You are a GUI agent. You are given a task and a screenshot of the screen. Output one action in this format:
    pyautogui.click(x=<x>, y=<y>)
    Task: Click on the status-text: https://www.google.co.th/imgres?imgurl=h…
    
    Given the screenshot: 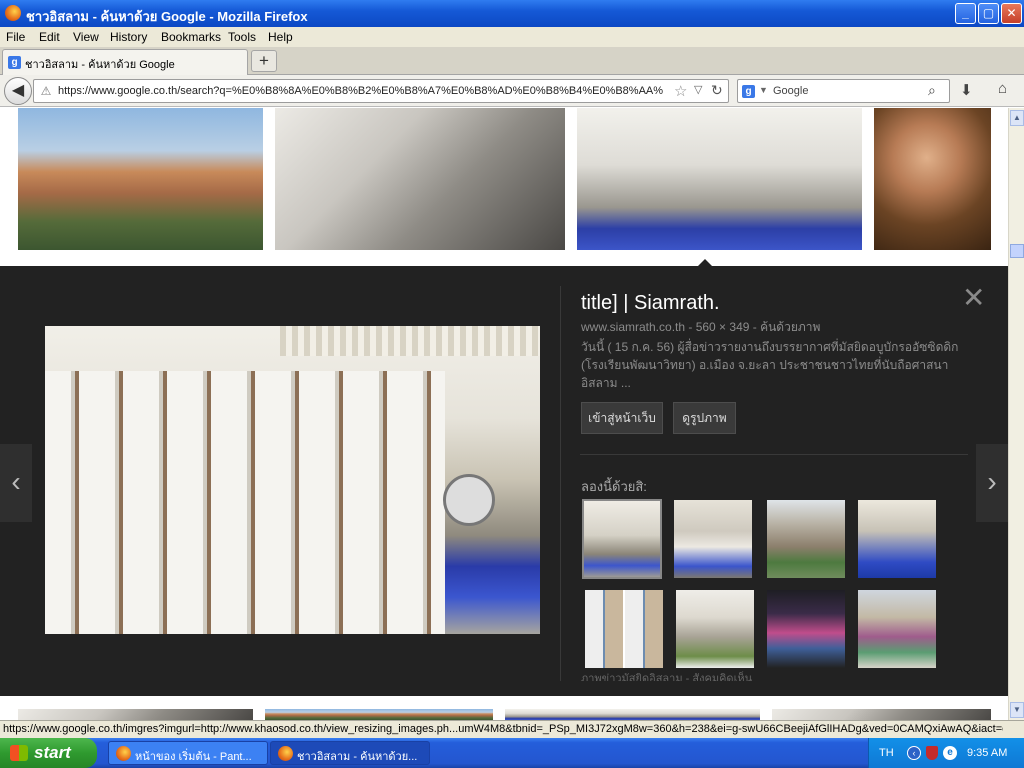 What is the action you would take?
    pyautogui.click(x=503, y=729)
    